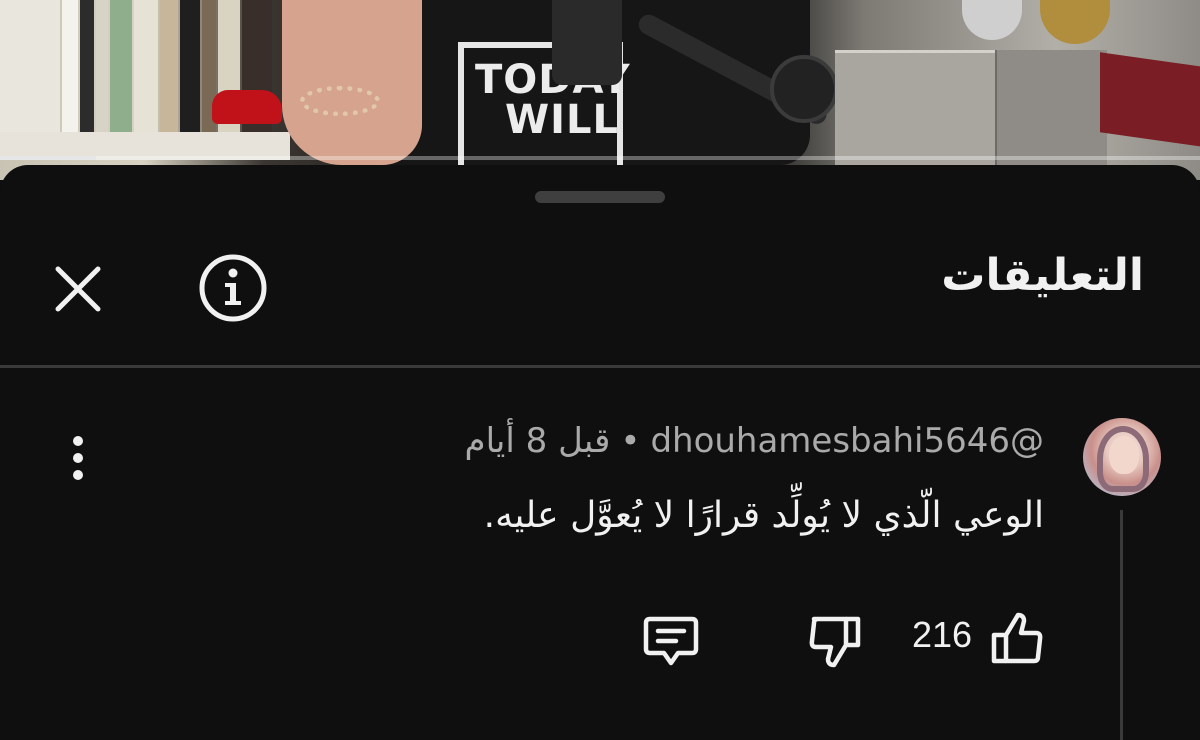 This screenshot has height=740, width=1200. I want to click on comment-author: @dhouhamesbahi5646, so click(847, 441).